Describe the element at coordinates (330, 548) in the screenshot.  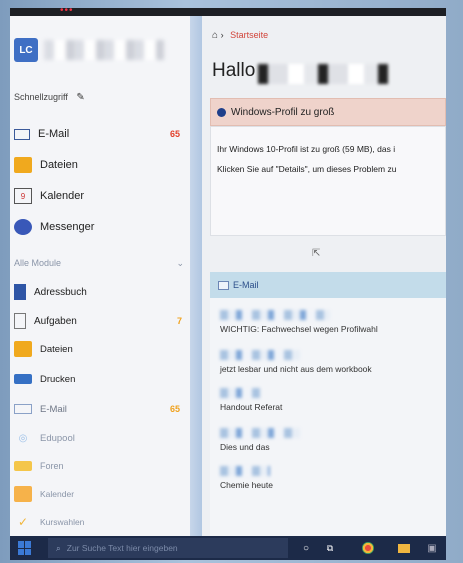
I see `task-view-icon: ⧉` at that location.